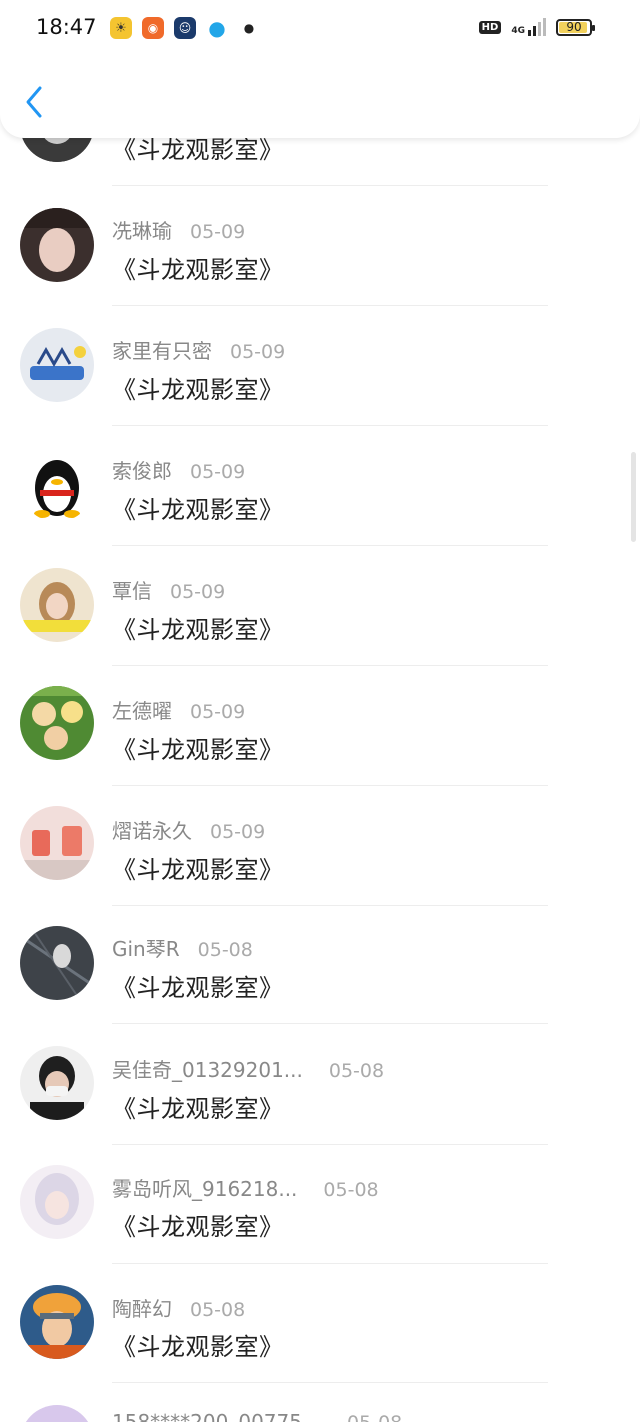 The height and width of the screenshot is (1422, 640). Describe the element at coordinates (142, 1307) in the screenshot. I see `item-username: 陶醉幻` at that location.